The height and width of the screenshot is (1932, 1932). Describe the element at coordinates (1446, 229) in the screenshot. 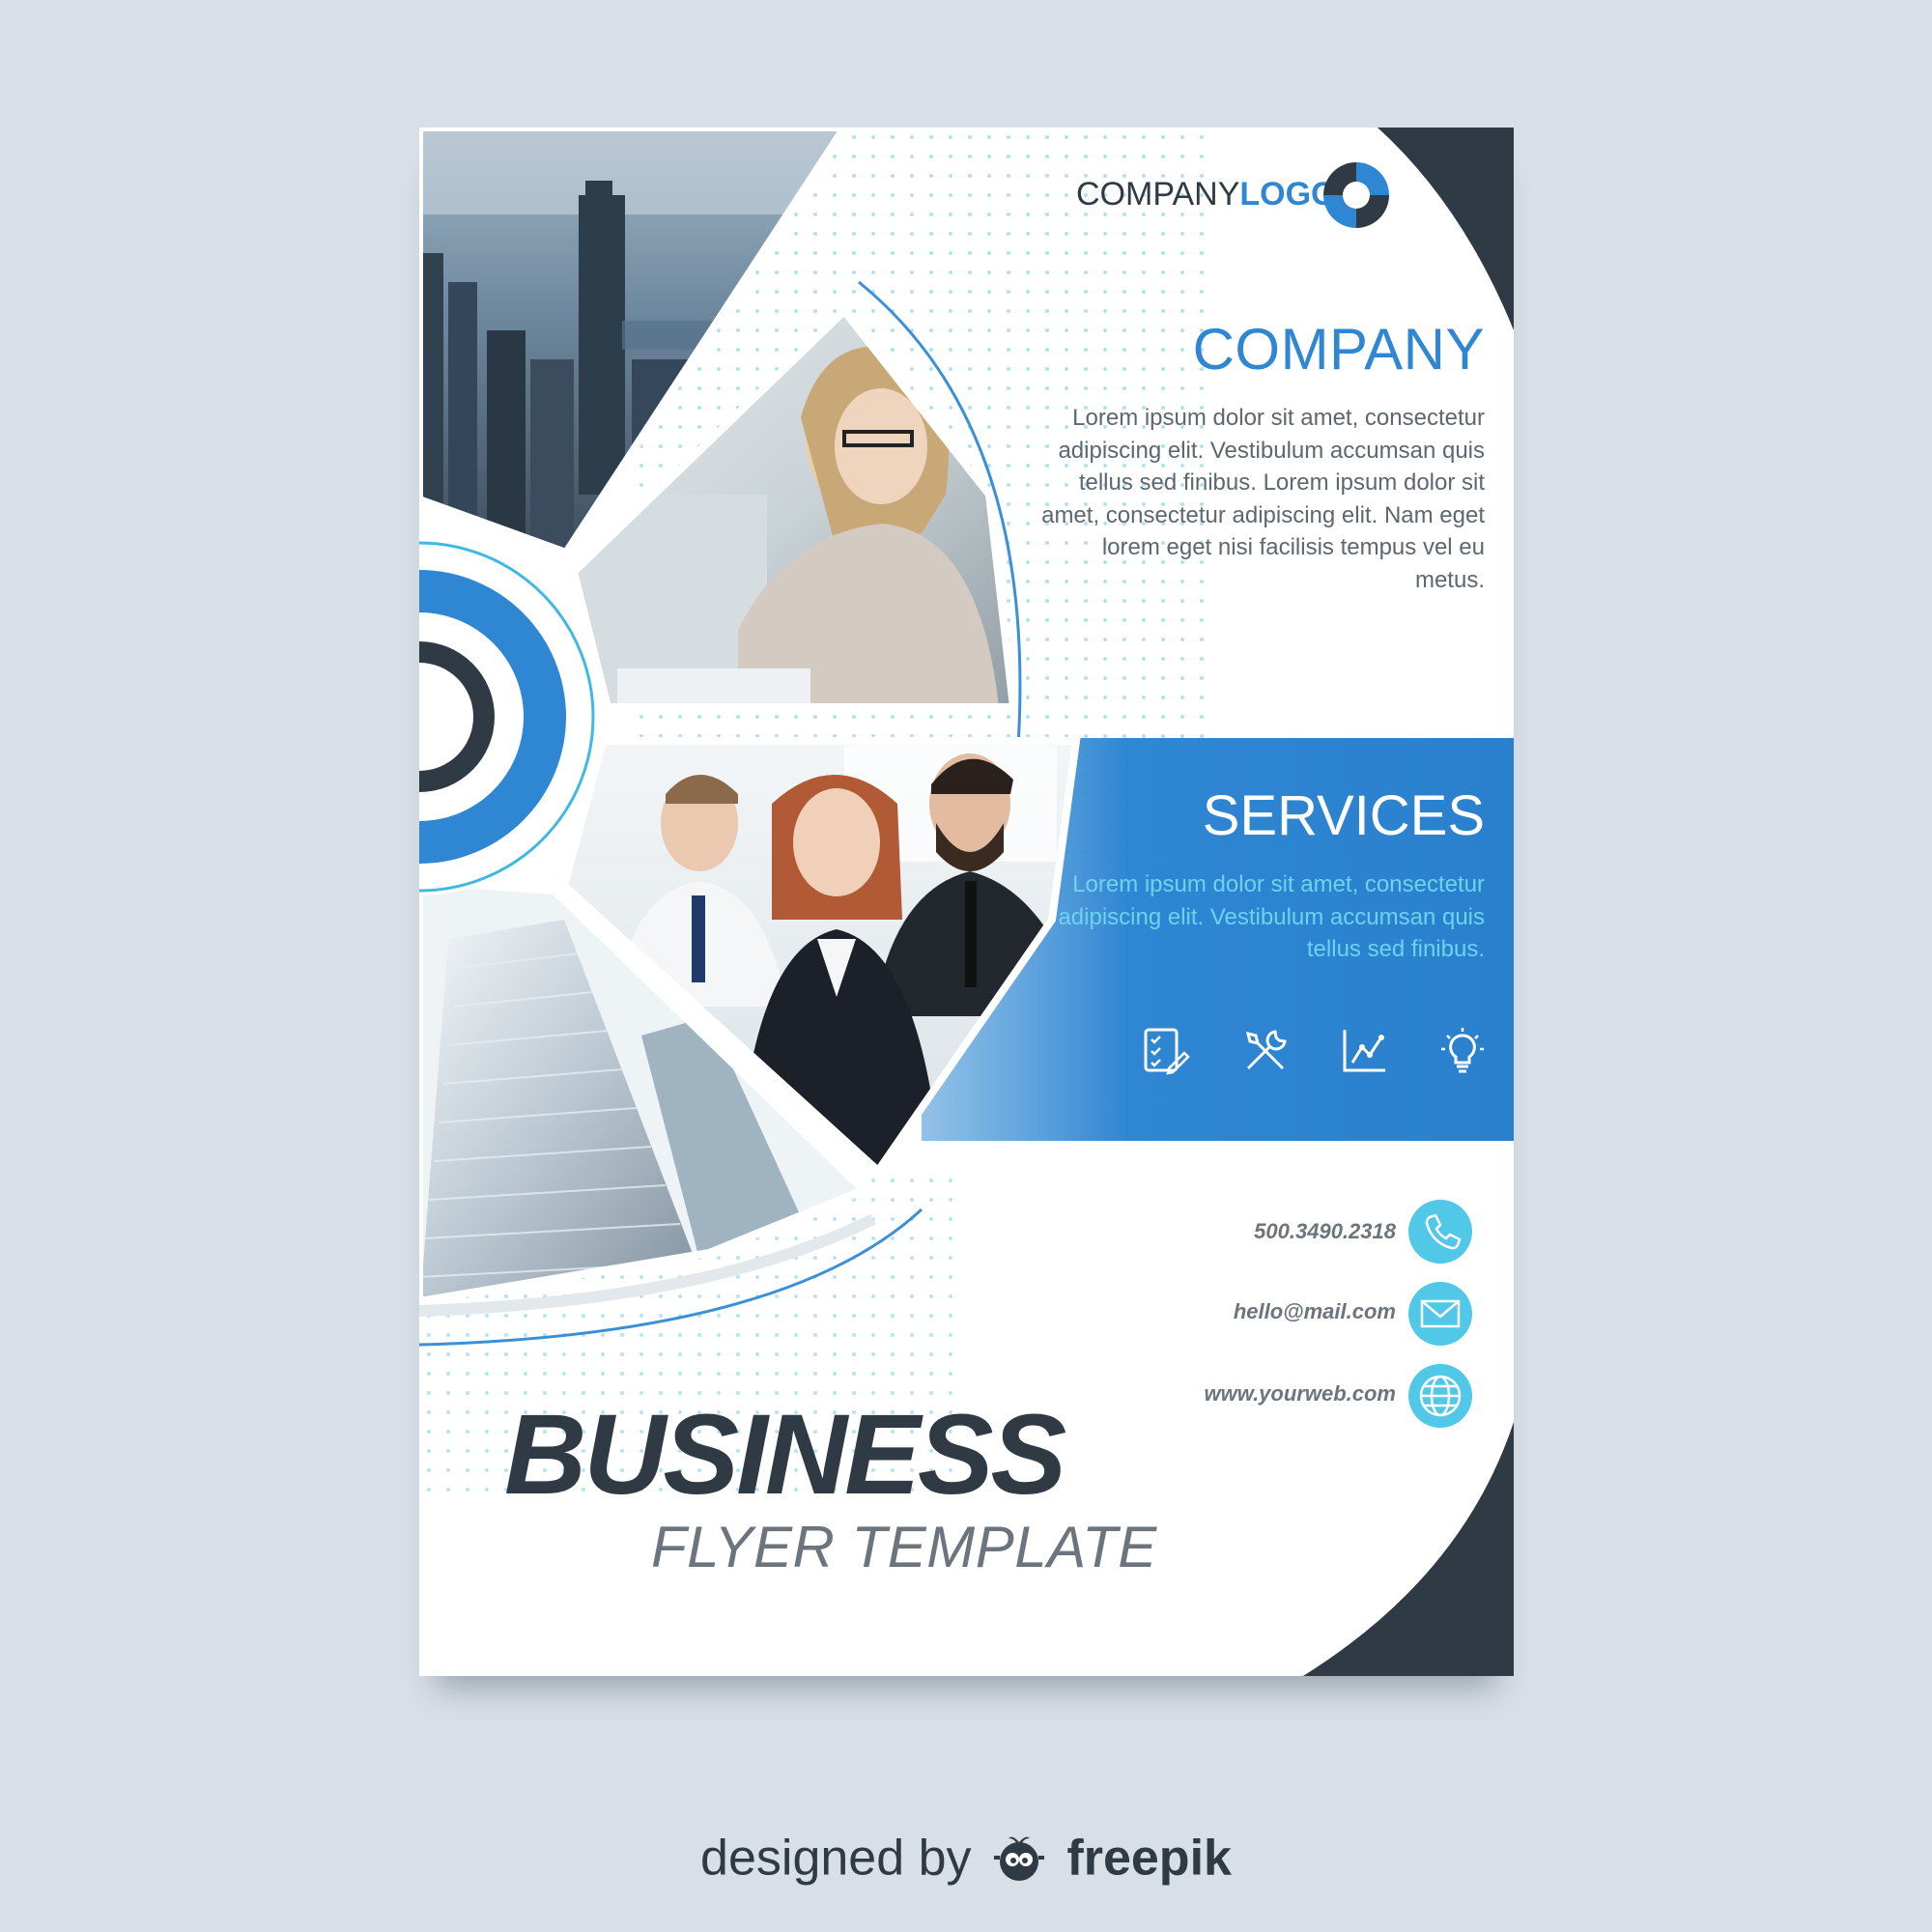

I see `top-corner-shape` at that location.